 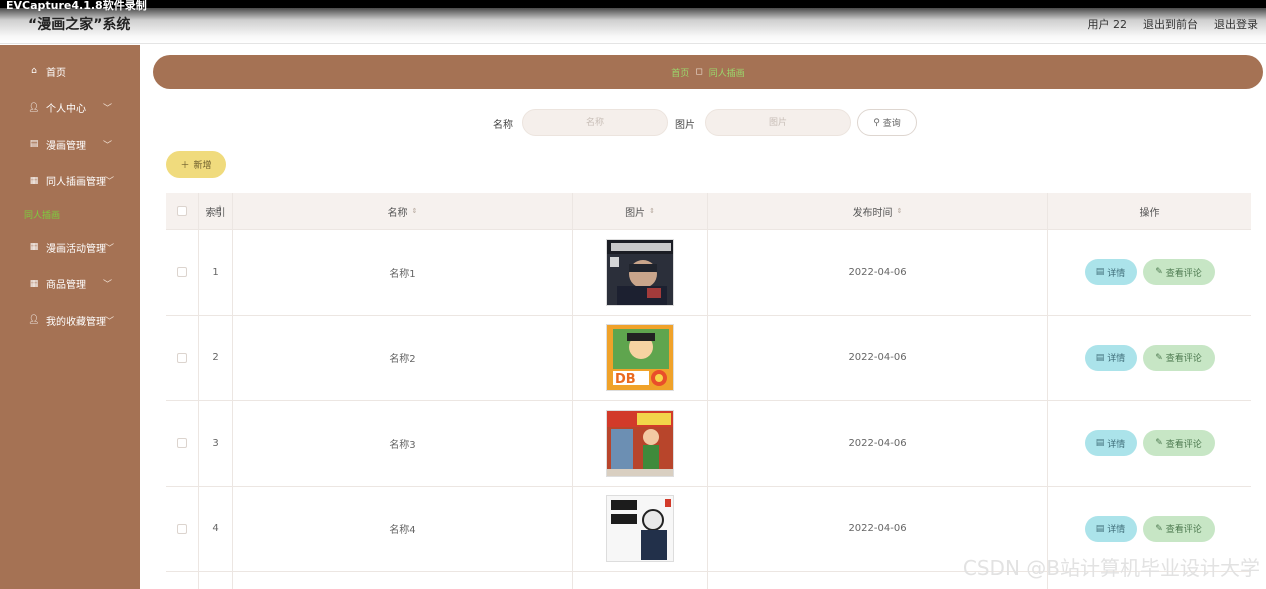 I want to click on search-bar: 名称 图片 ⚲ 查询, so click(x=633, y=122).